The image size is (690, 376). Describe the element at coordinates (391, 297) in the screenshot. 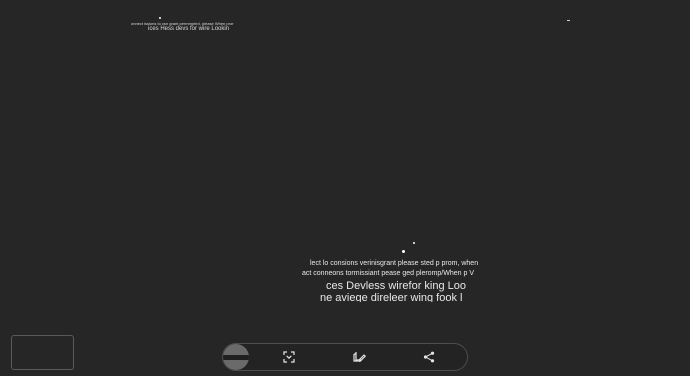

I see `preview-text-line: ne aviege direleer wing fook l` at that location.